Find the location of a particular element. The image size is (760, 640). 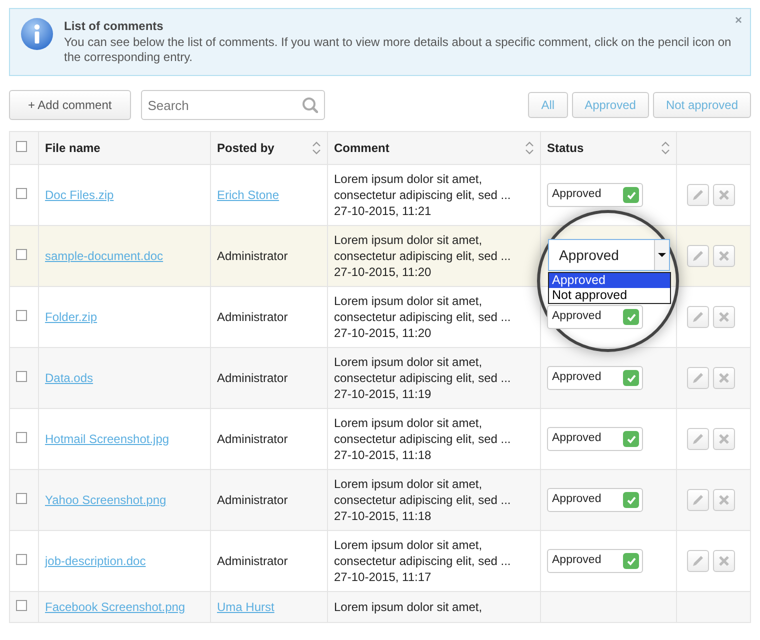

column-header: Comment is located at coordinates (362, 148).